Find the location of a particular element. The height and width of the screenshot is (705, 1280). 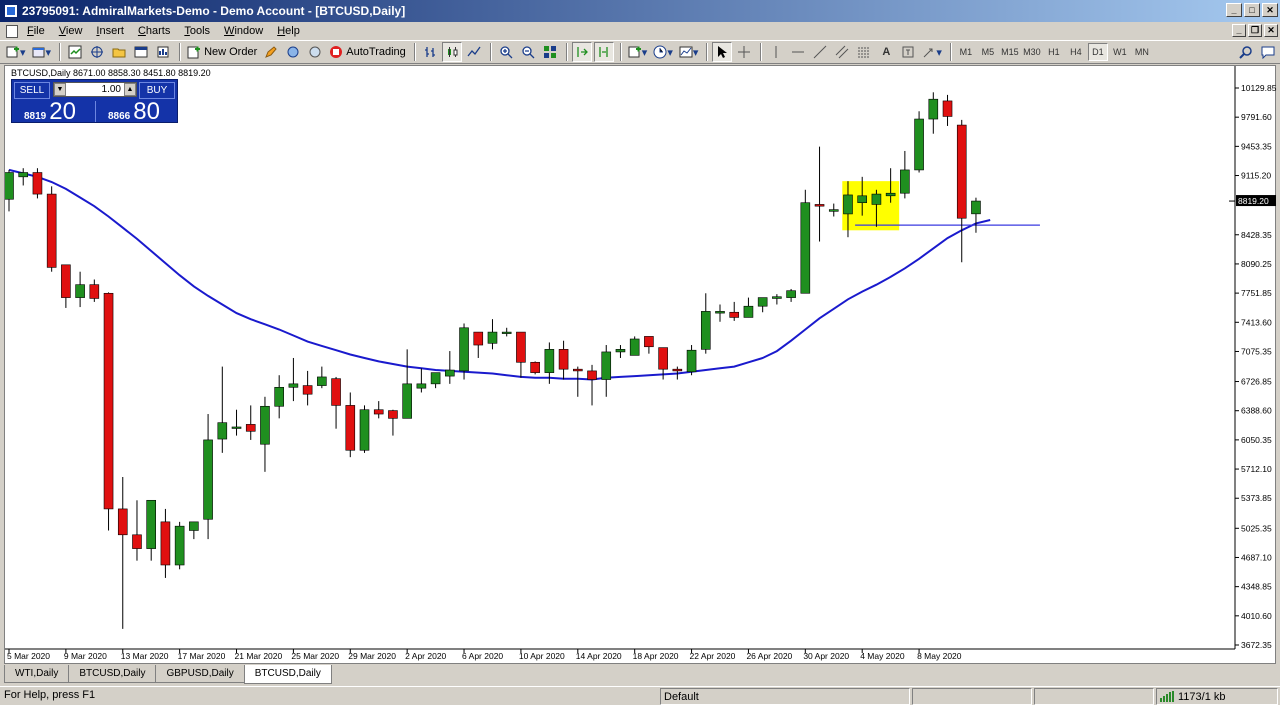

child-close-button: ✕ is located at coordinates (1271, 30).